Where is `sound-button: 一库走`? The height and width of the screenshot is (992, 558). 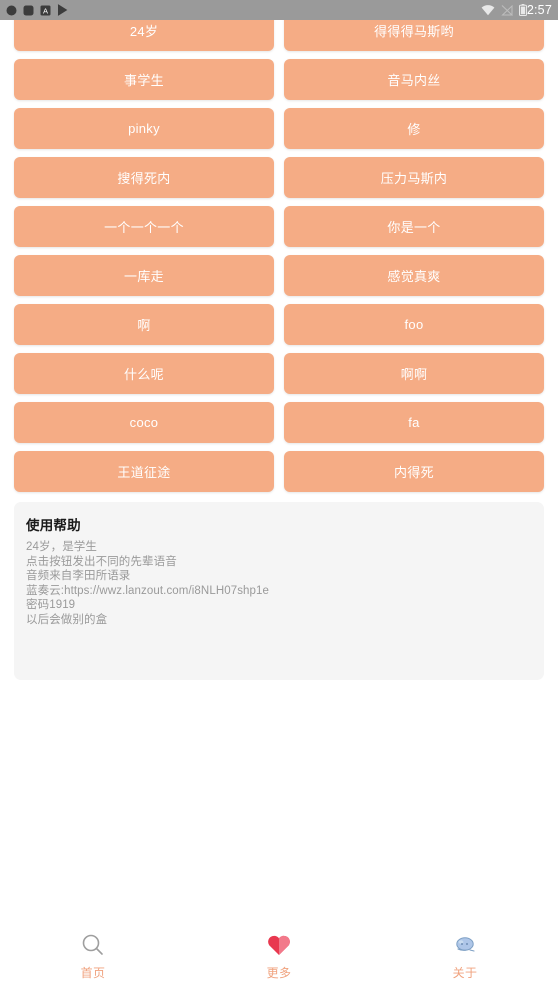 sound-button: 一库走 is located at coordinates (144, 275).